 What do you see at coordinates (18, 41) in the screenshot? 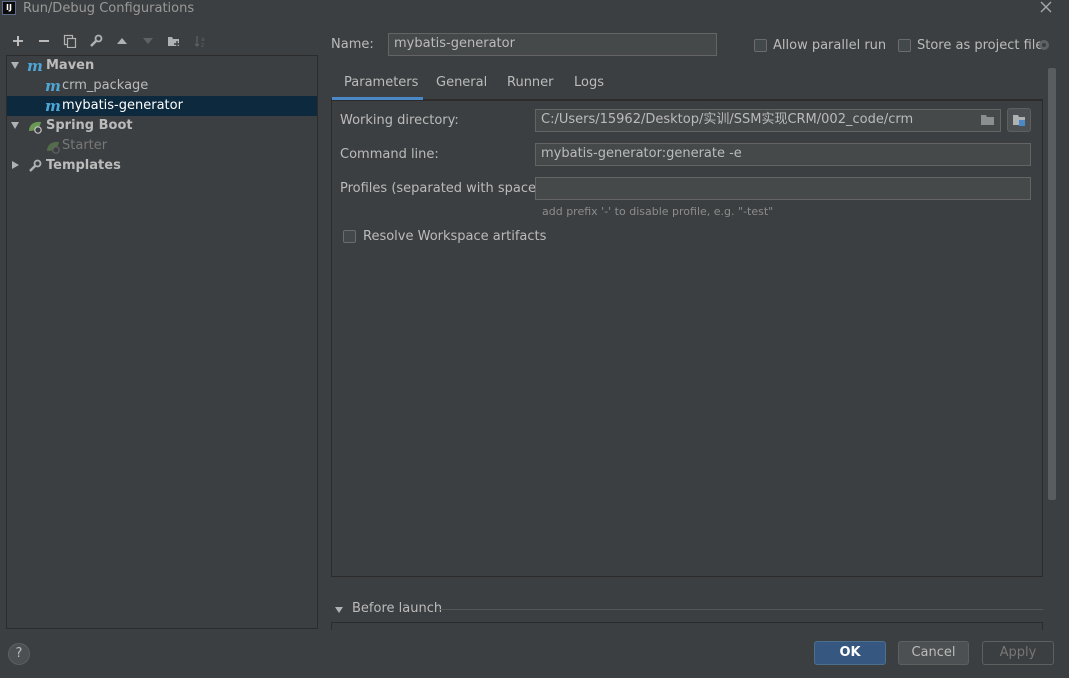
I see `add-icon` at bounding box center [18, 41].